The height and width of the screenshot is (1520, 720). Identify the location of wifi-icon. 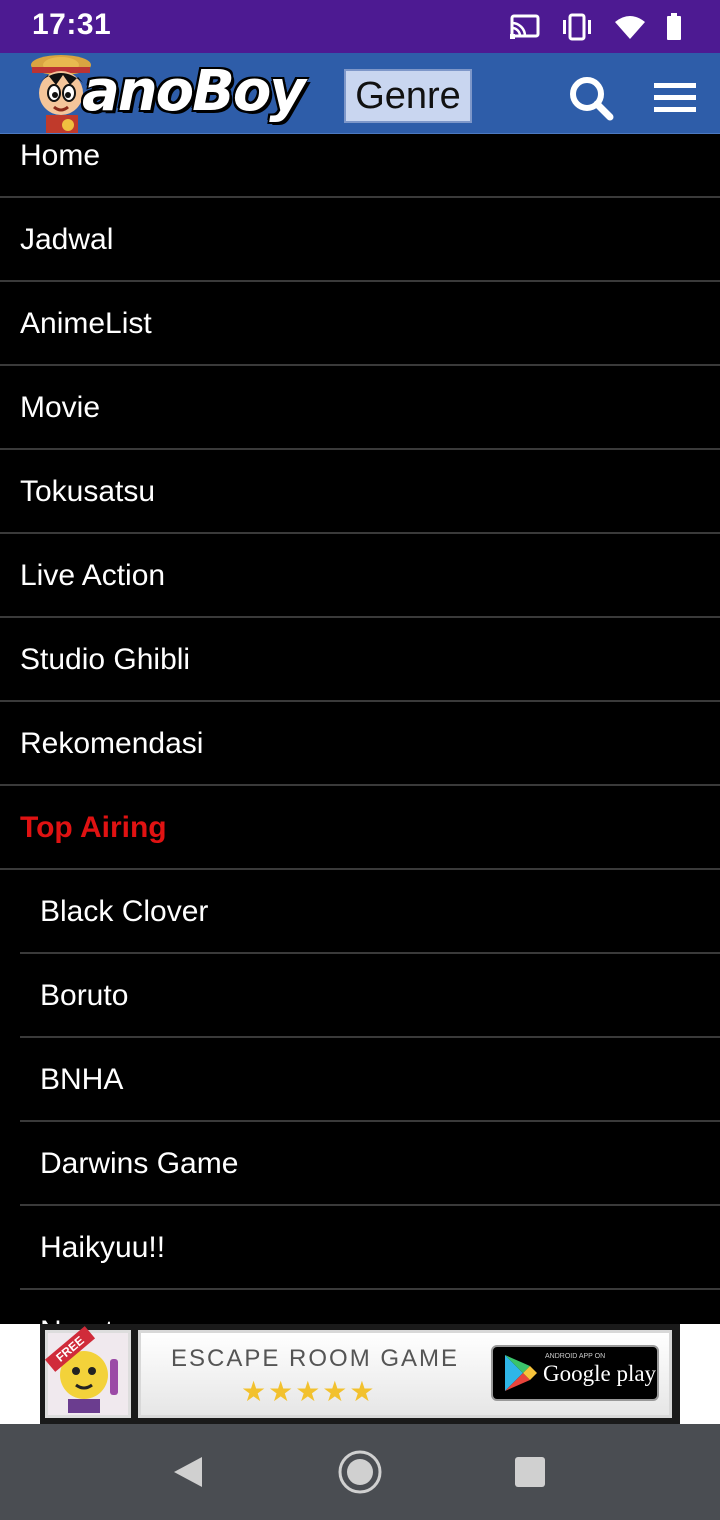
(630, 27).